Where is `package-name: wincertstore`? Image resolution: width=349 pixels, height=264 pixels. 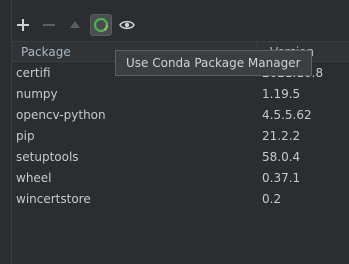 package-name: wincertstore is located at coordinates (53, 198).